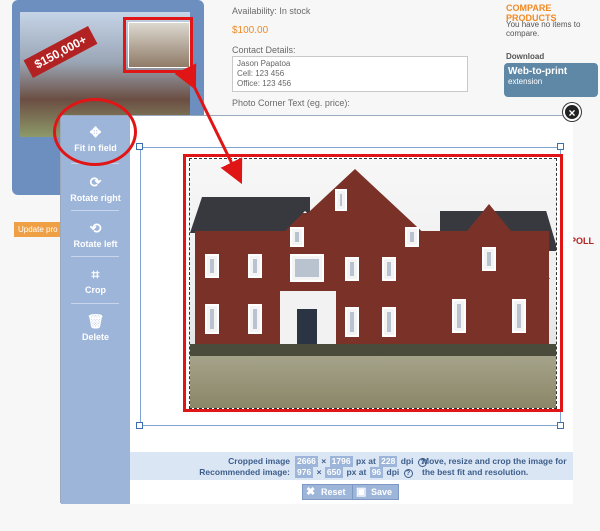 This screenshot has width=600, height=531. I want to click on info-labels: Cropped image Recommended image:, so click(210, 467).